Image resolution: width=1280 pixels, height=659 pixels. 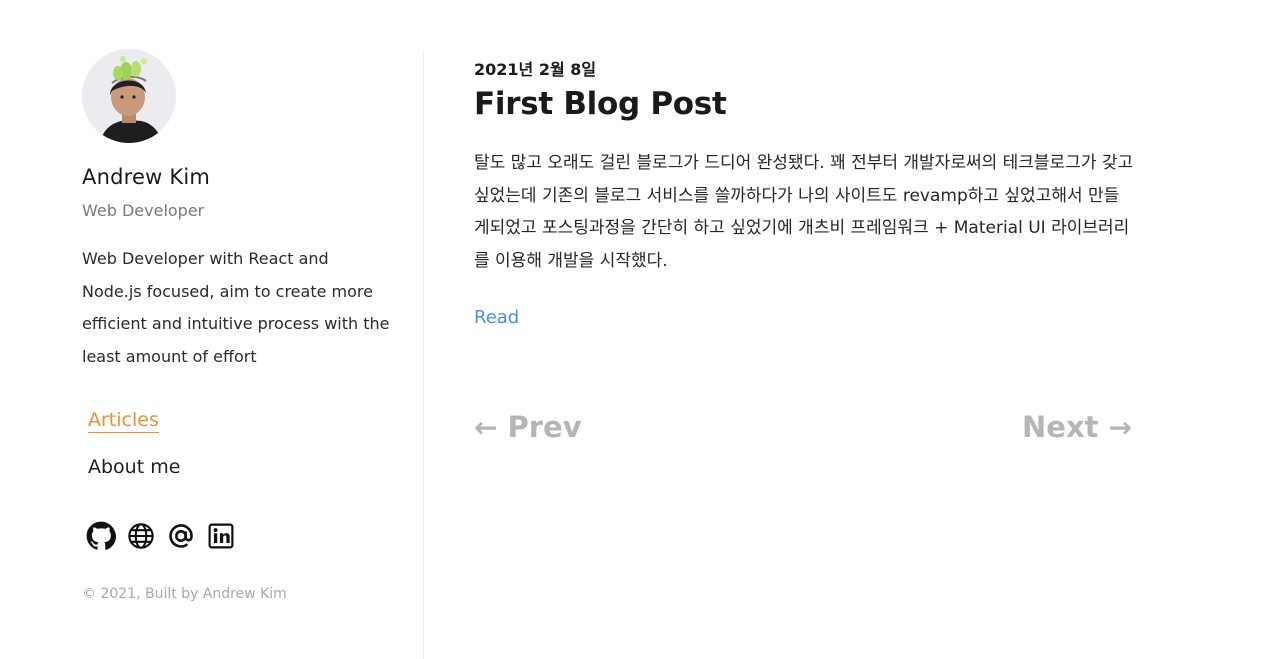 I want to click on post-date: 2021년 2월 8일, so click(x=535, y=69).